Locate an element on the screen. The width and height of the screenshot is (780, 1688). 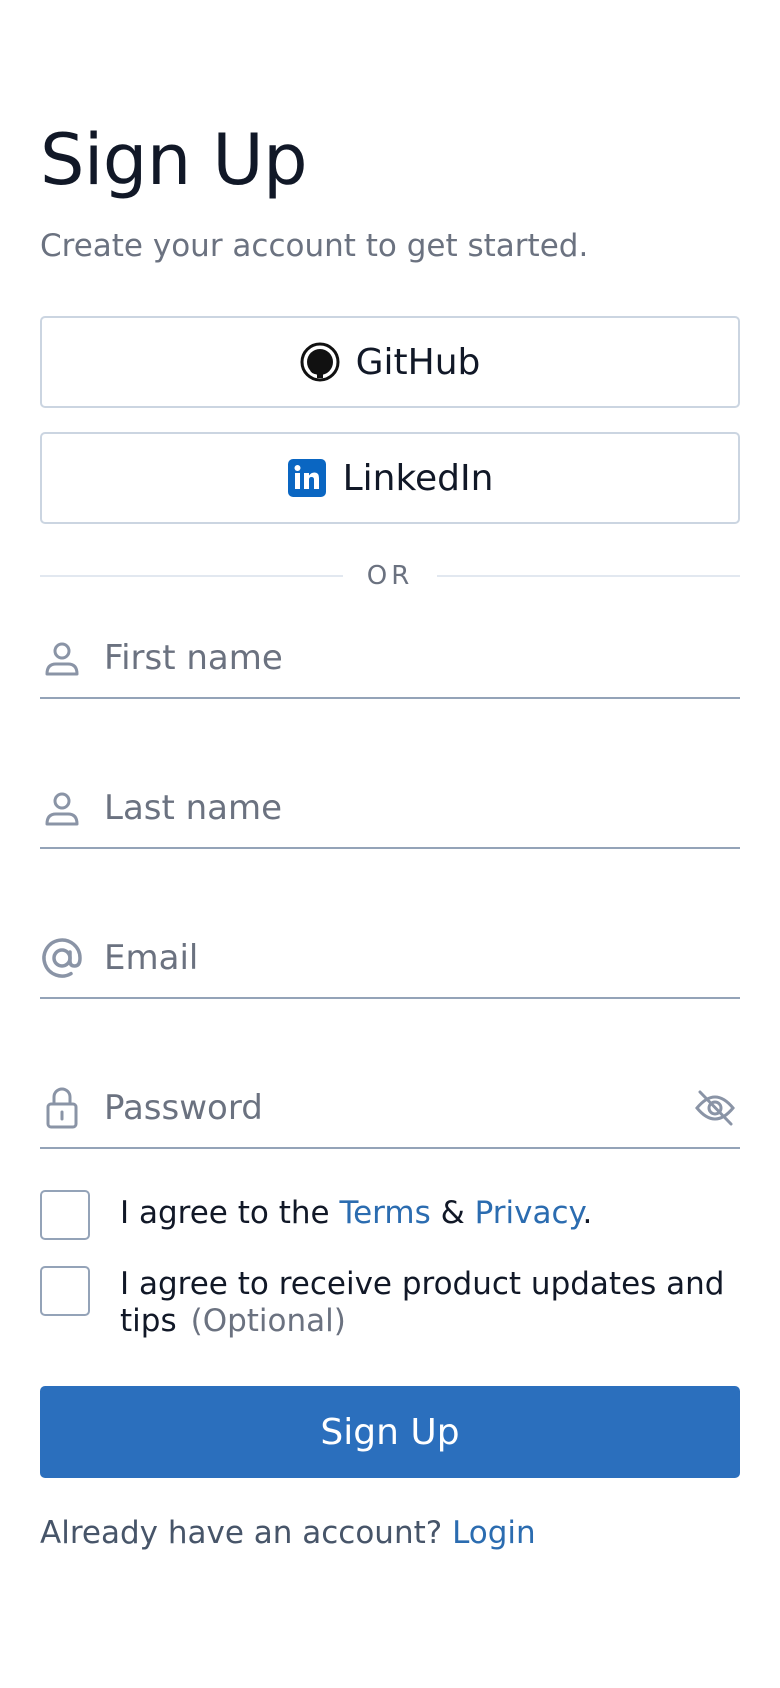
eye-off-icon is located at coordinates (715, 1108).